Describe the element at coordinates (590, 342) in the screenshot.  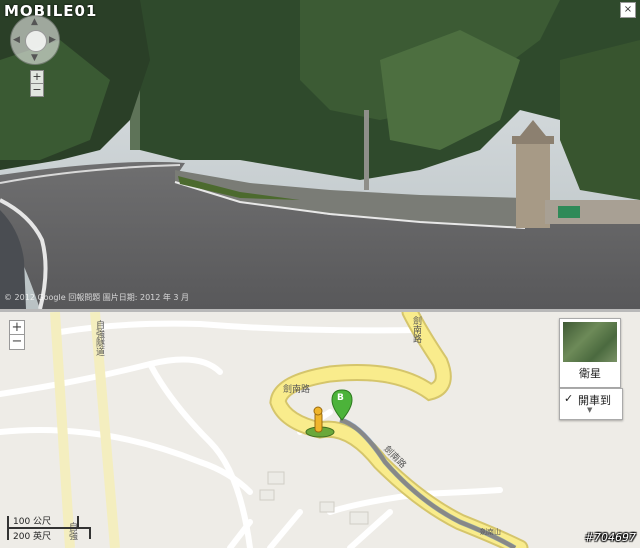
I see `satellite-thumbnail` at that location.